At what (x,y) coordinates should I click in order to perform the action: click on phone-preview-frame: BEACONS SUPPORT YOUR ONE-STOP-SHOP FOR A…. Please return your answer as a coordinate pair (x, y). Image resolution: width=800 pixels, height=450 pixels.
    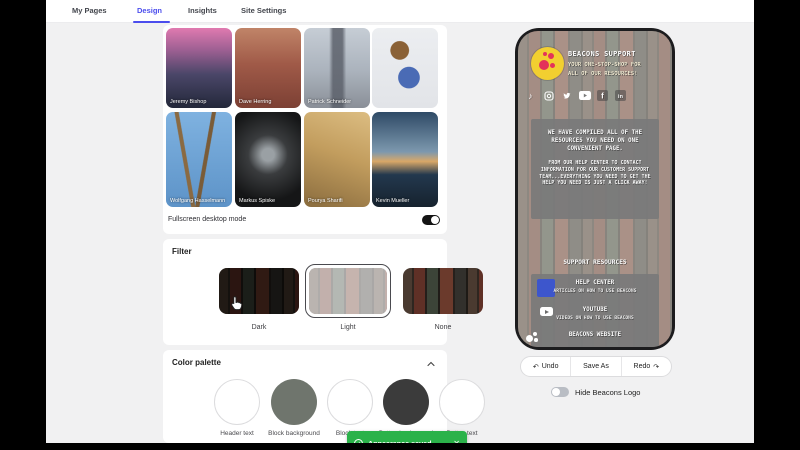
    Looking at the image, I should click on (595, 189).